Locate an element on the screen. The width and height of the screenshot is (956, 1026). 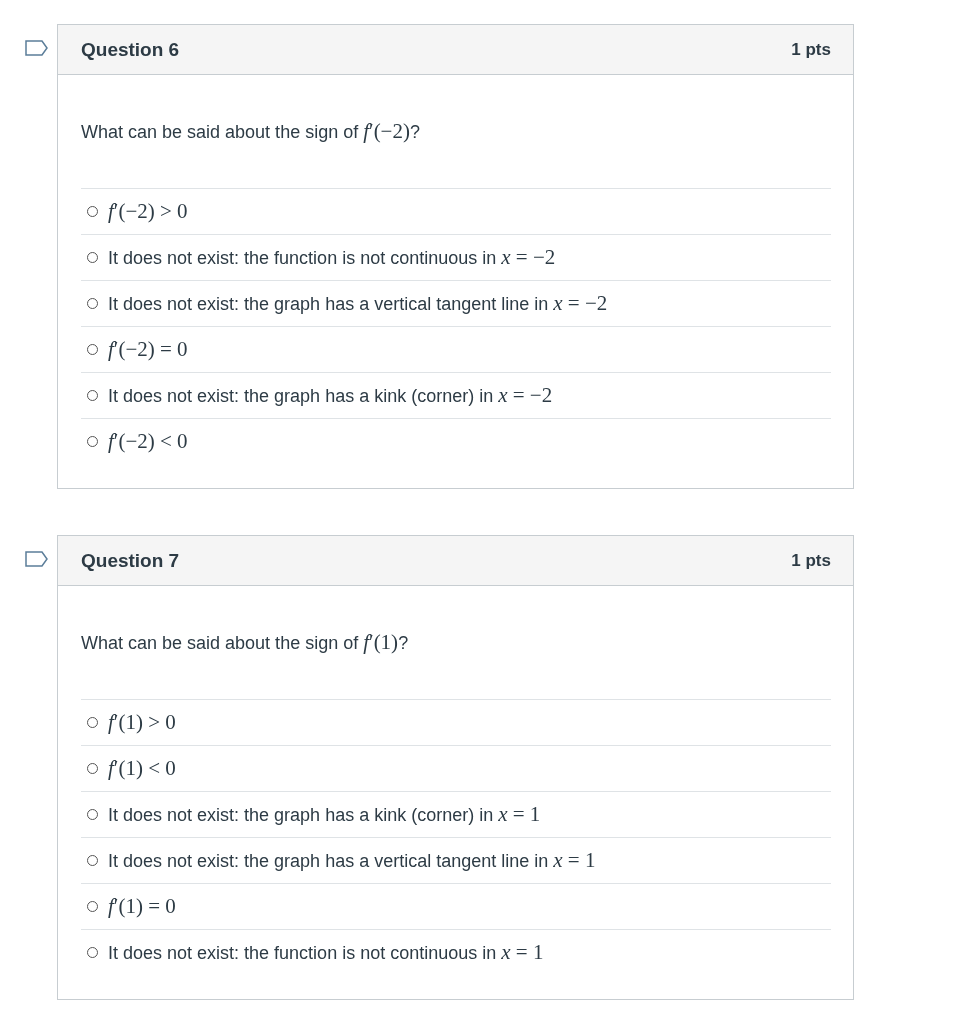
question-text: What can be said about the sign of f′(−2)? is located at coordinates (251, 131).